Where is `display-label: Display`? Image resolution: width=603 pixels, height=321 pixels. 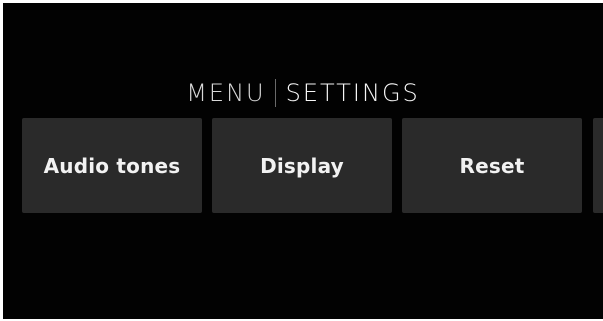 display-label: Display is located at coordinates (302, 165).